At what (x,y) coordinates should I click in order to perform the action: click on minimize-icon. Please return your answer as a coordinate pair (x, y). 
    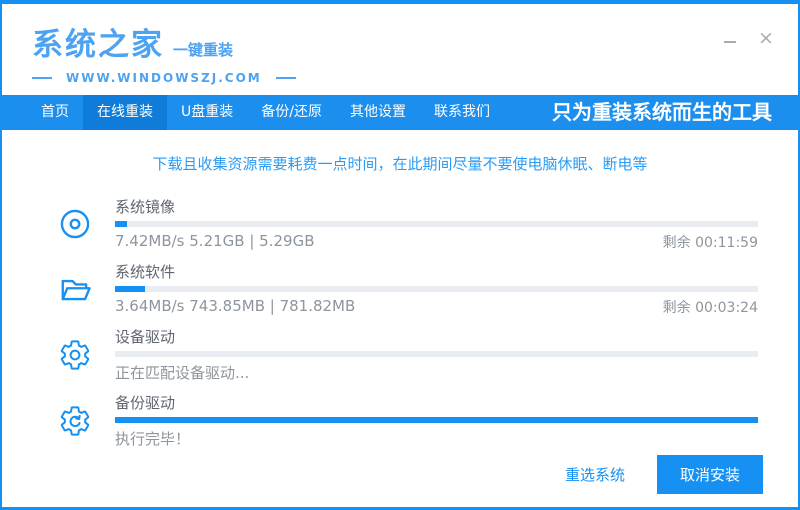
    Looking at the image, I should click on (730, 42).